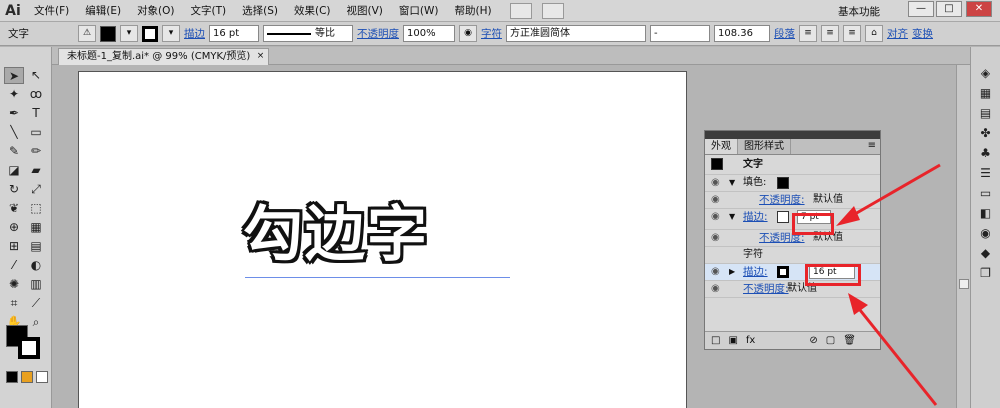 The height and width of the screenshot is (408, 1000). What do you see at coordinates (129, 33) in the screenshot?
I see `fill-dropdown-icon: ▾` at bounding box center [129, 33].